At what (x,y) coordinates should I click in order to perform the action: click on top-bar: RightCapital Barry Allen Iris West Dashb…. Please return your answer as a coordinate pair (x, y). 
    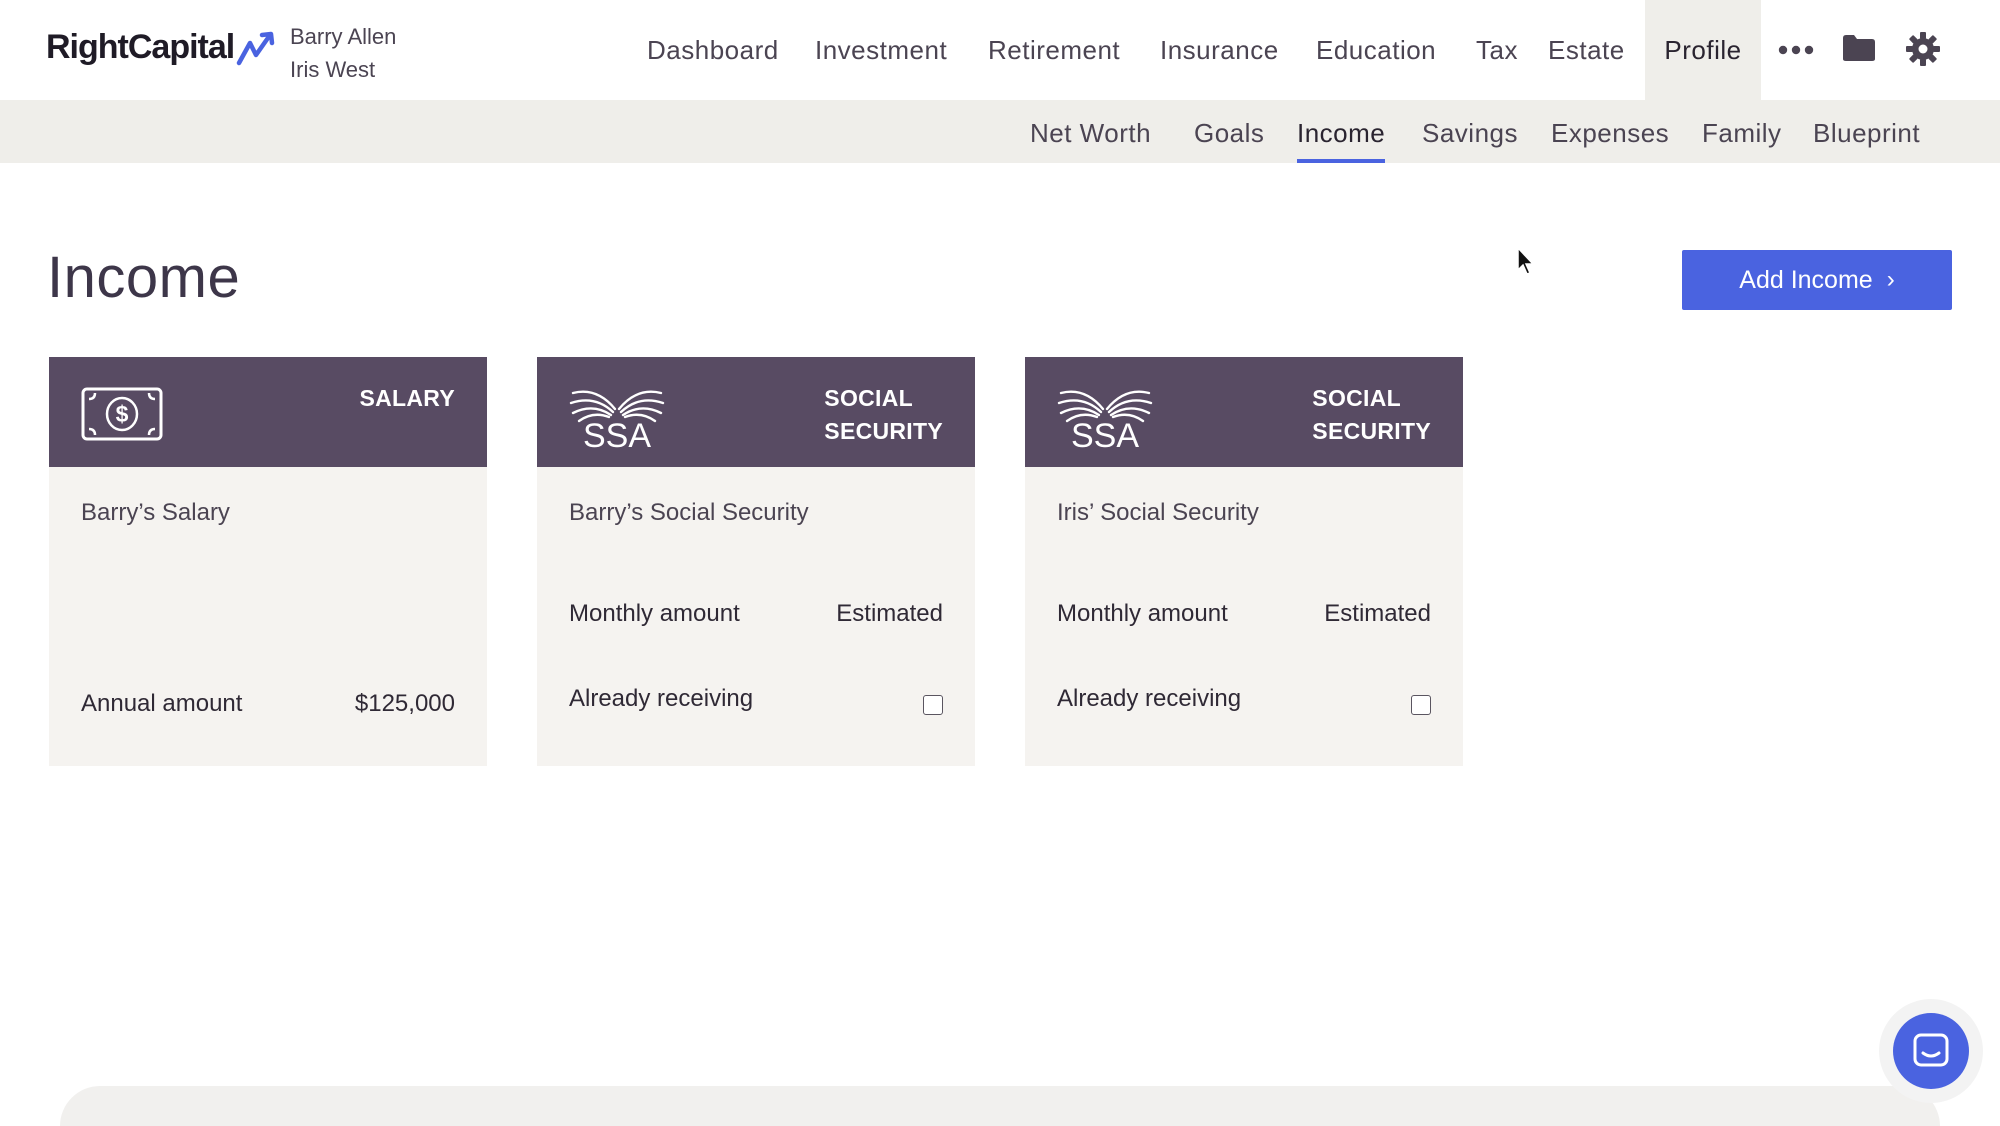
    Looking at the image, I should click on (1000, 50).